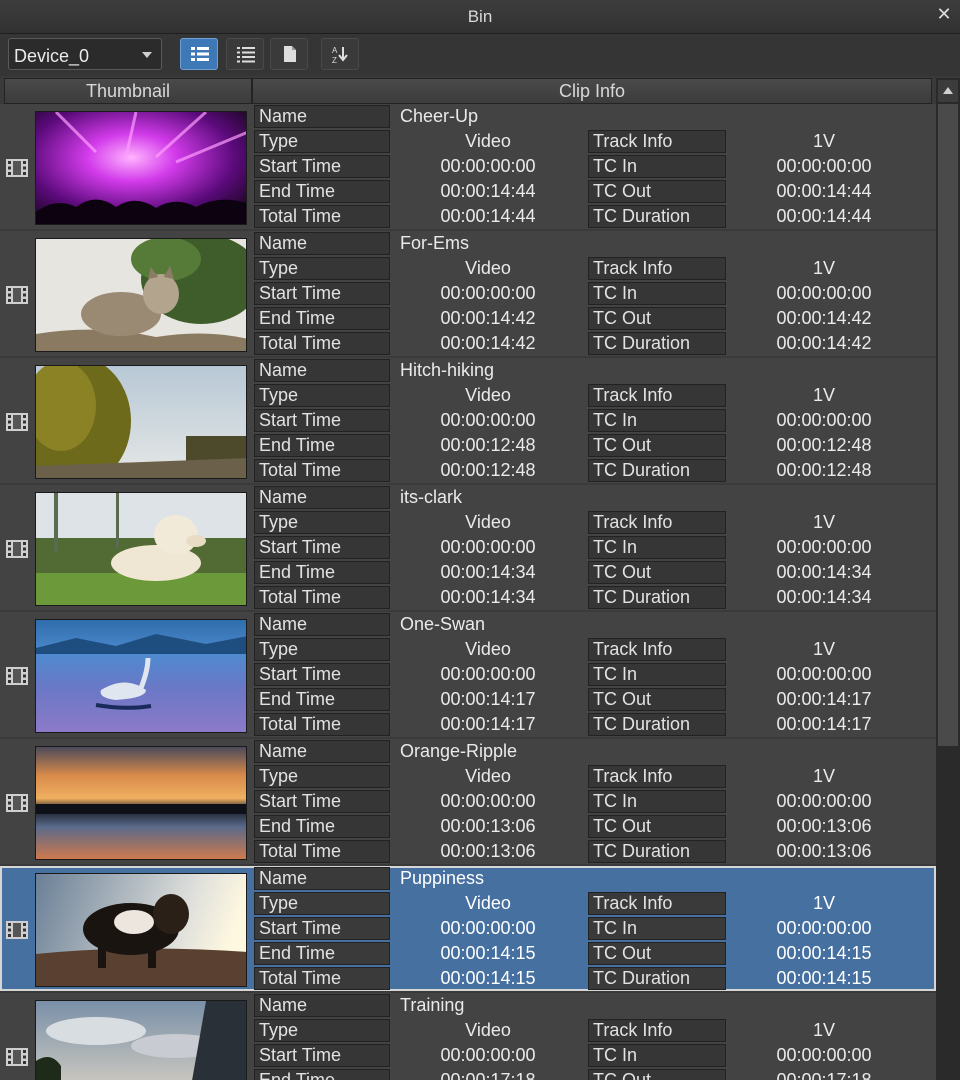  I want to click on device-dropdown: Device_0, so click(85, 54).